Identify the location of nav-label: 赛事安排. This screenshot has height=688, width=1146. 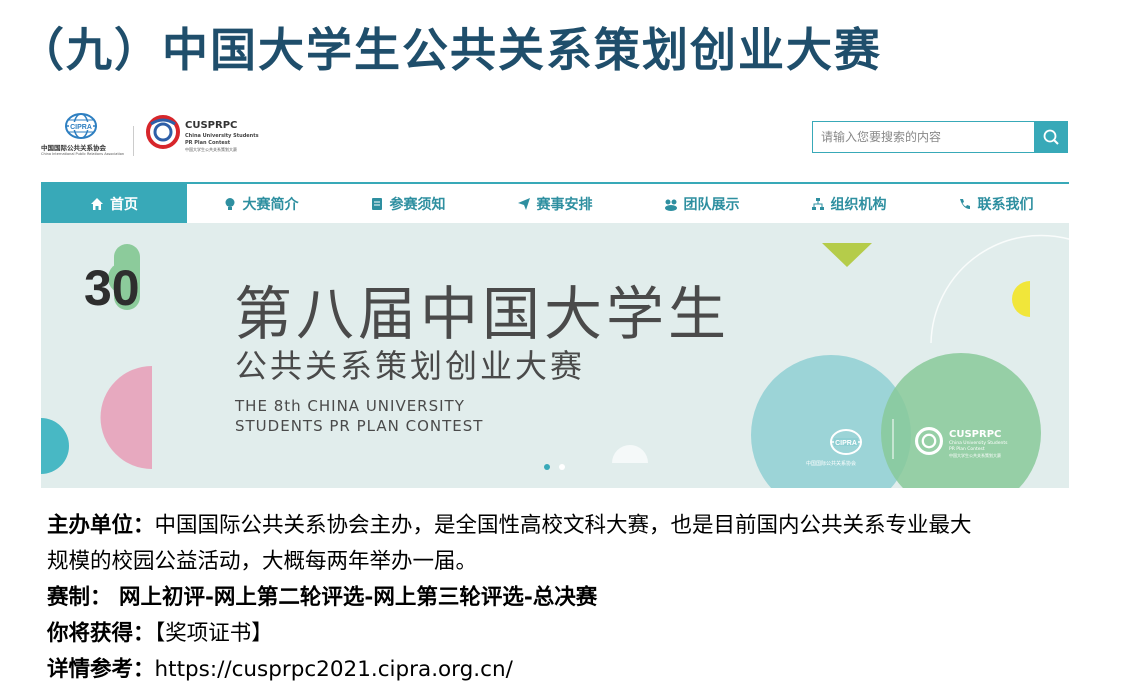
(564, 204).